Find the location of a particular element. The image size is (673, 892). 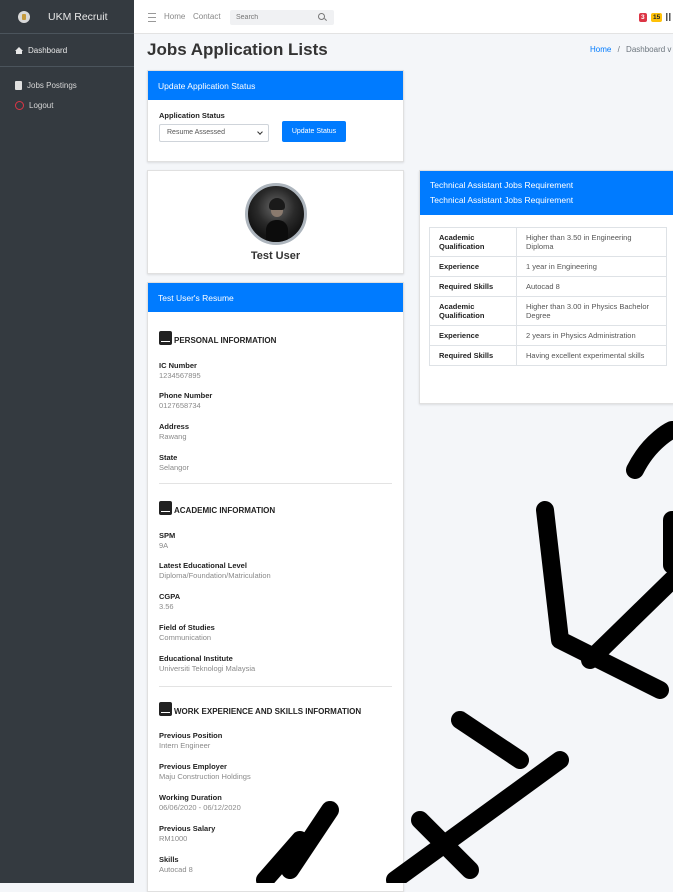

field-label: Previous Employer is located at coordinates (193, 766).